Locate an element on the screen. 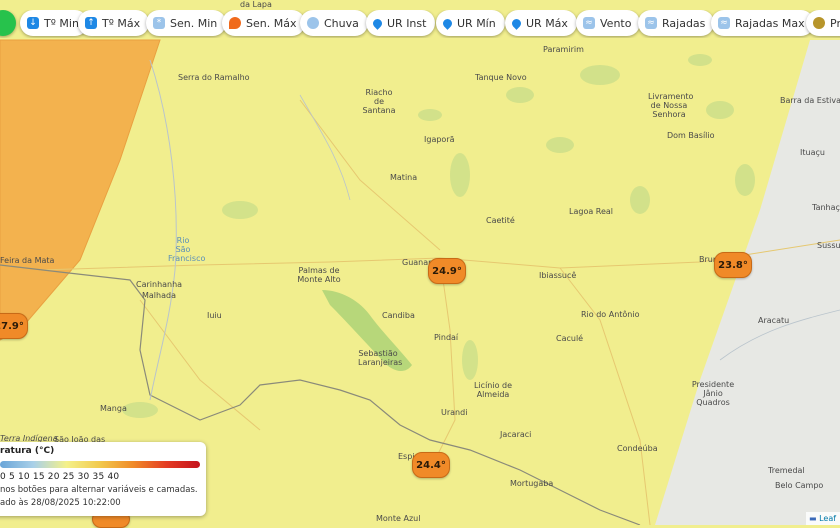 The image size is (840, 528). place-label: Jacaraci is located at coordinates (516, 434).